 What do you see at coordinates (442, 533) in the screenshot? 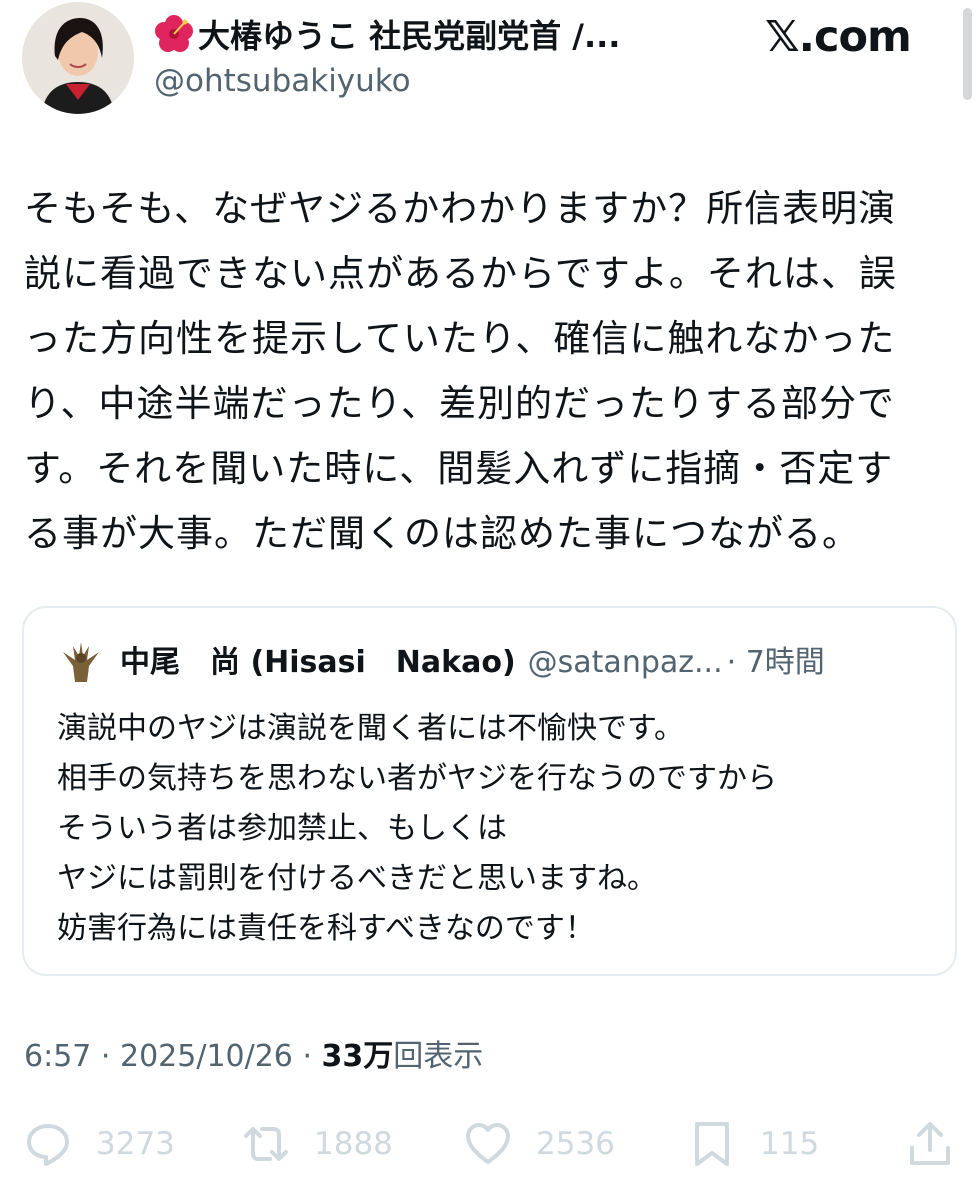
I see `tweet-line: る事が大事。ただ聞くのは認めた事につながる。` at bounding box center [442, 533].